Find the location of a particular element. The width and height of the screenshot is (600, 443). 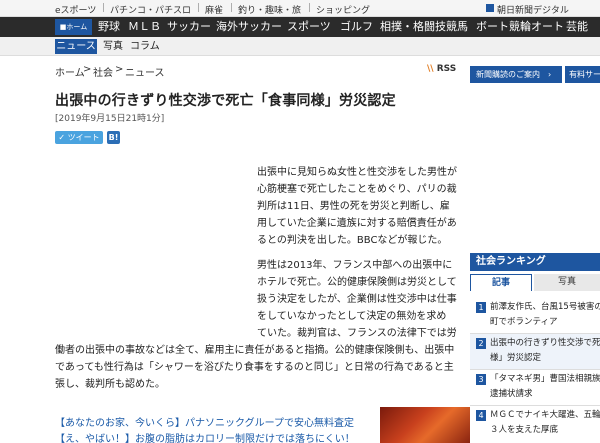

ranking-header: 社会ランキング is located at coordinates (535, 262).